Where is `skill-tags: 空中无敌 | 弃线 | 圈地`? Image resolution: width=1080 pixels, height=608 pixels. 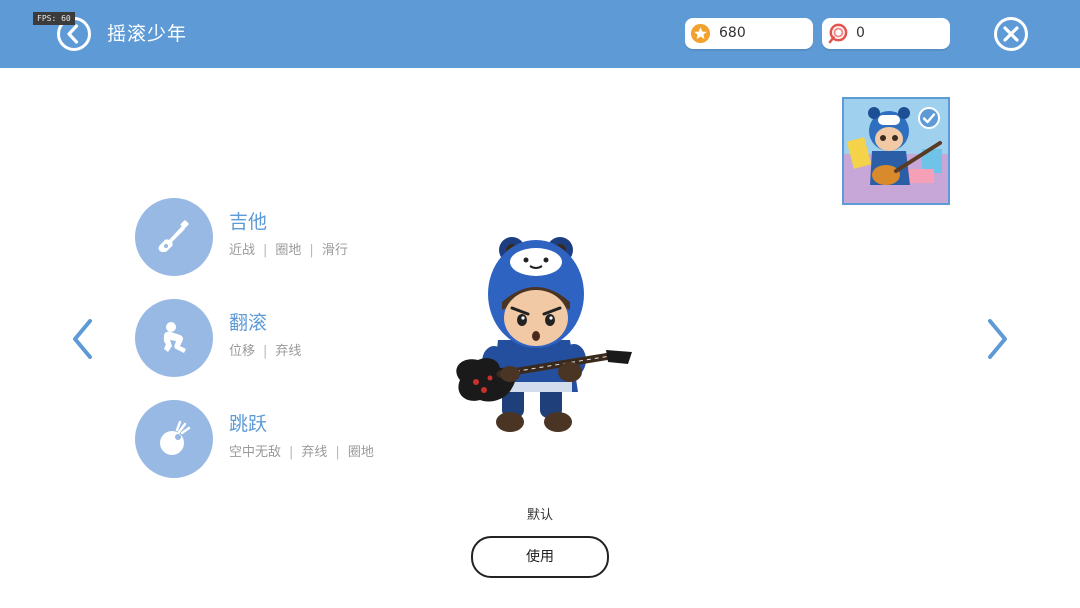 skill-tags: 空中无敌 | 弃线 | 圈地 is located at coordinates (301, 452).